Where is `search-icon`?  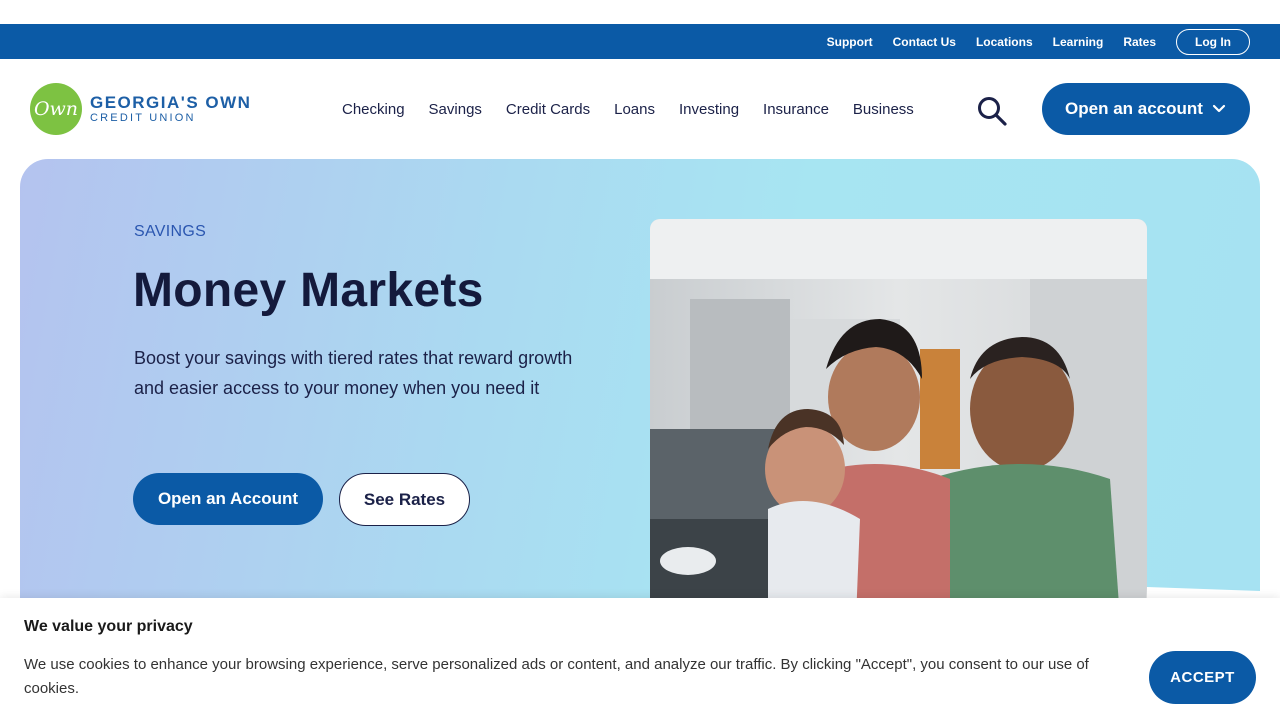
search-icon is located at coordinates (992, 111).